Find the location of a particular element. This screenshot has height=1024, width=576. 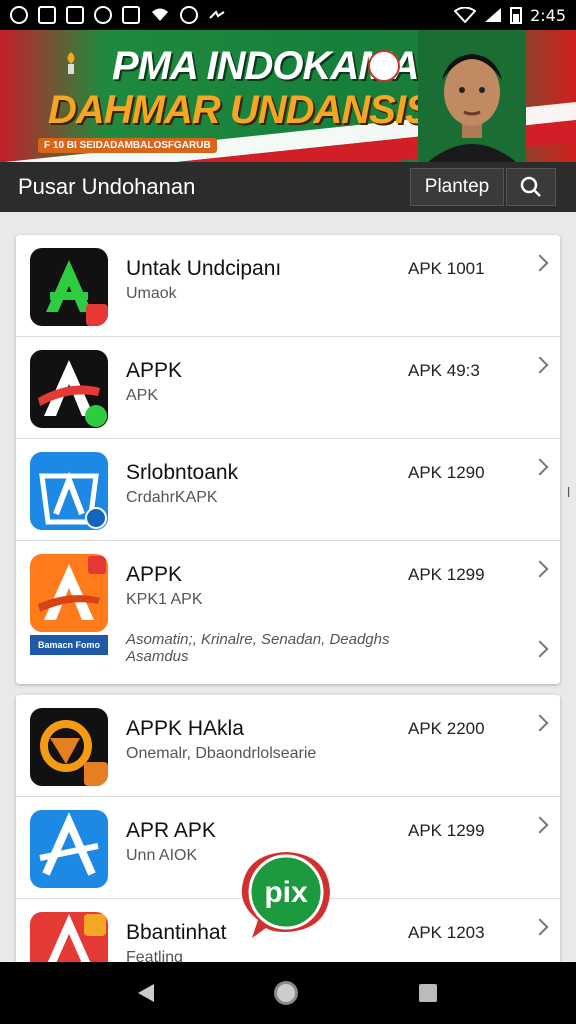

app-subtitle: Umaok is located at coordinates (151, 293).